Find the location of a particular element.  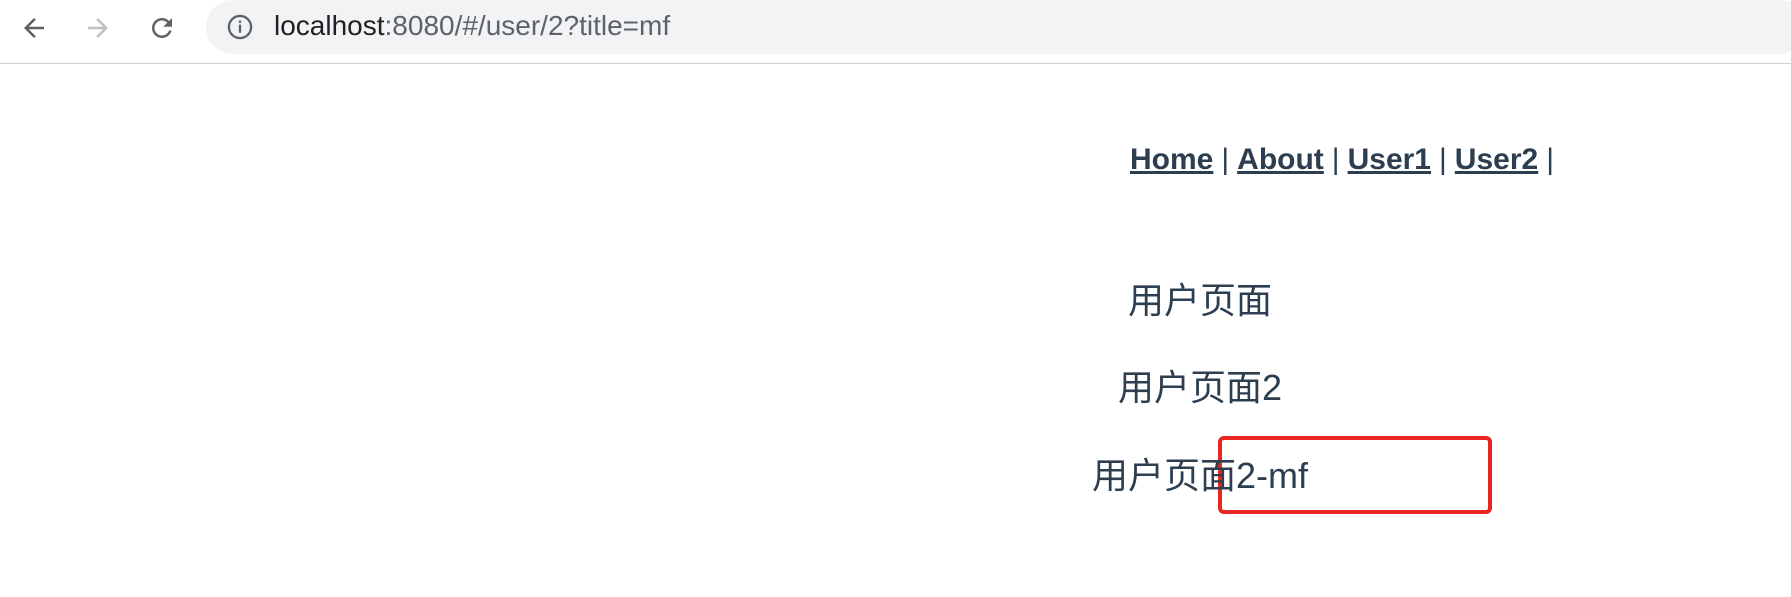

user-page-heading-title: 用户页面2-mf is located at coordinates (1200, 476).